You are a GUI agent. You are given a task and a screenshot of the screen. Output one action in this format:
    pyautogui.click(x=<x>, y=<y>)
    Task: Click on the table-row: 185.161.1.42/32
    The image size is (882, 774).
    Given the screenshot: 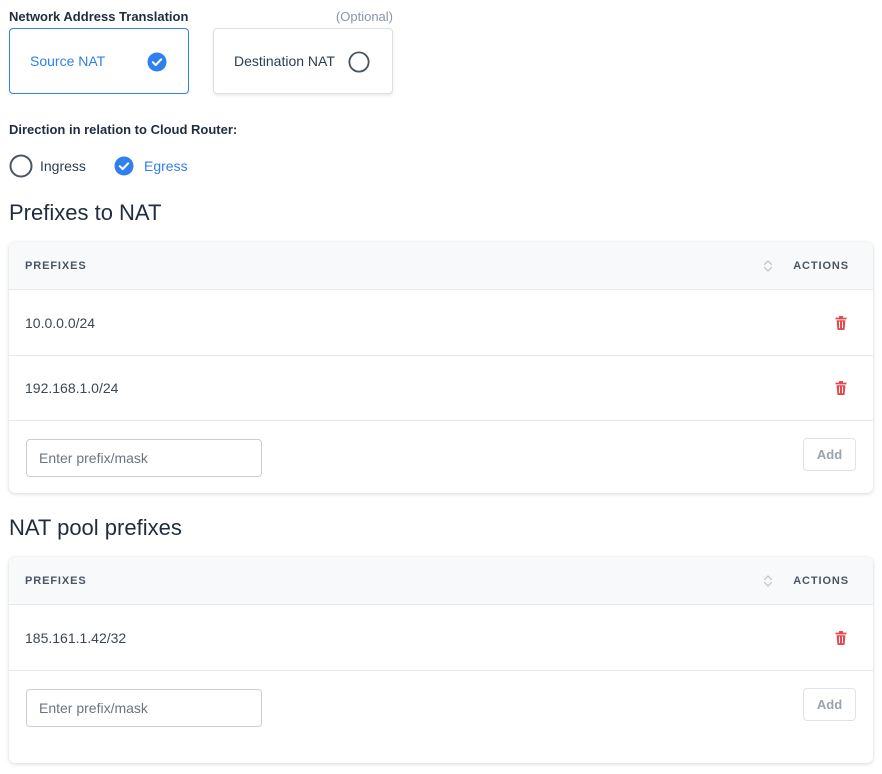 What is the action you would take?
    pyautogui.click(x=441, y=638)
    